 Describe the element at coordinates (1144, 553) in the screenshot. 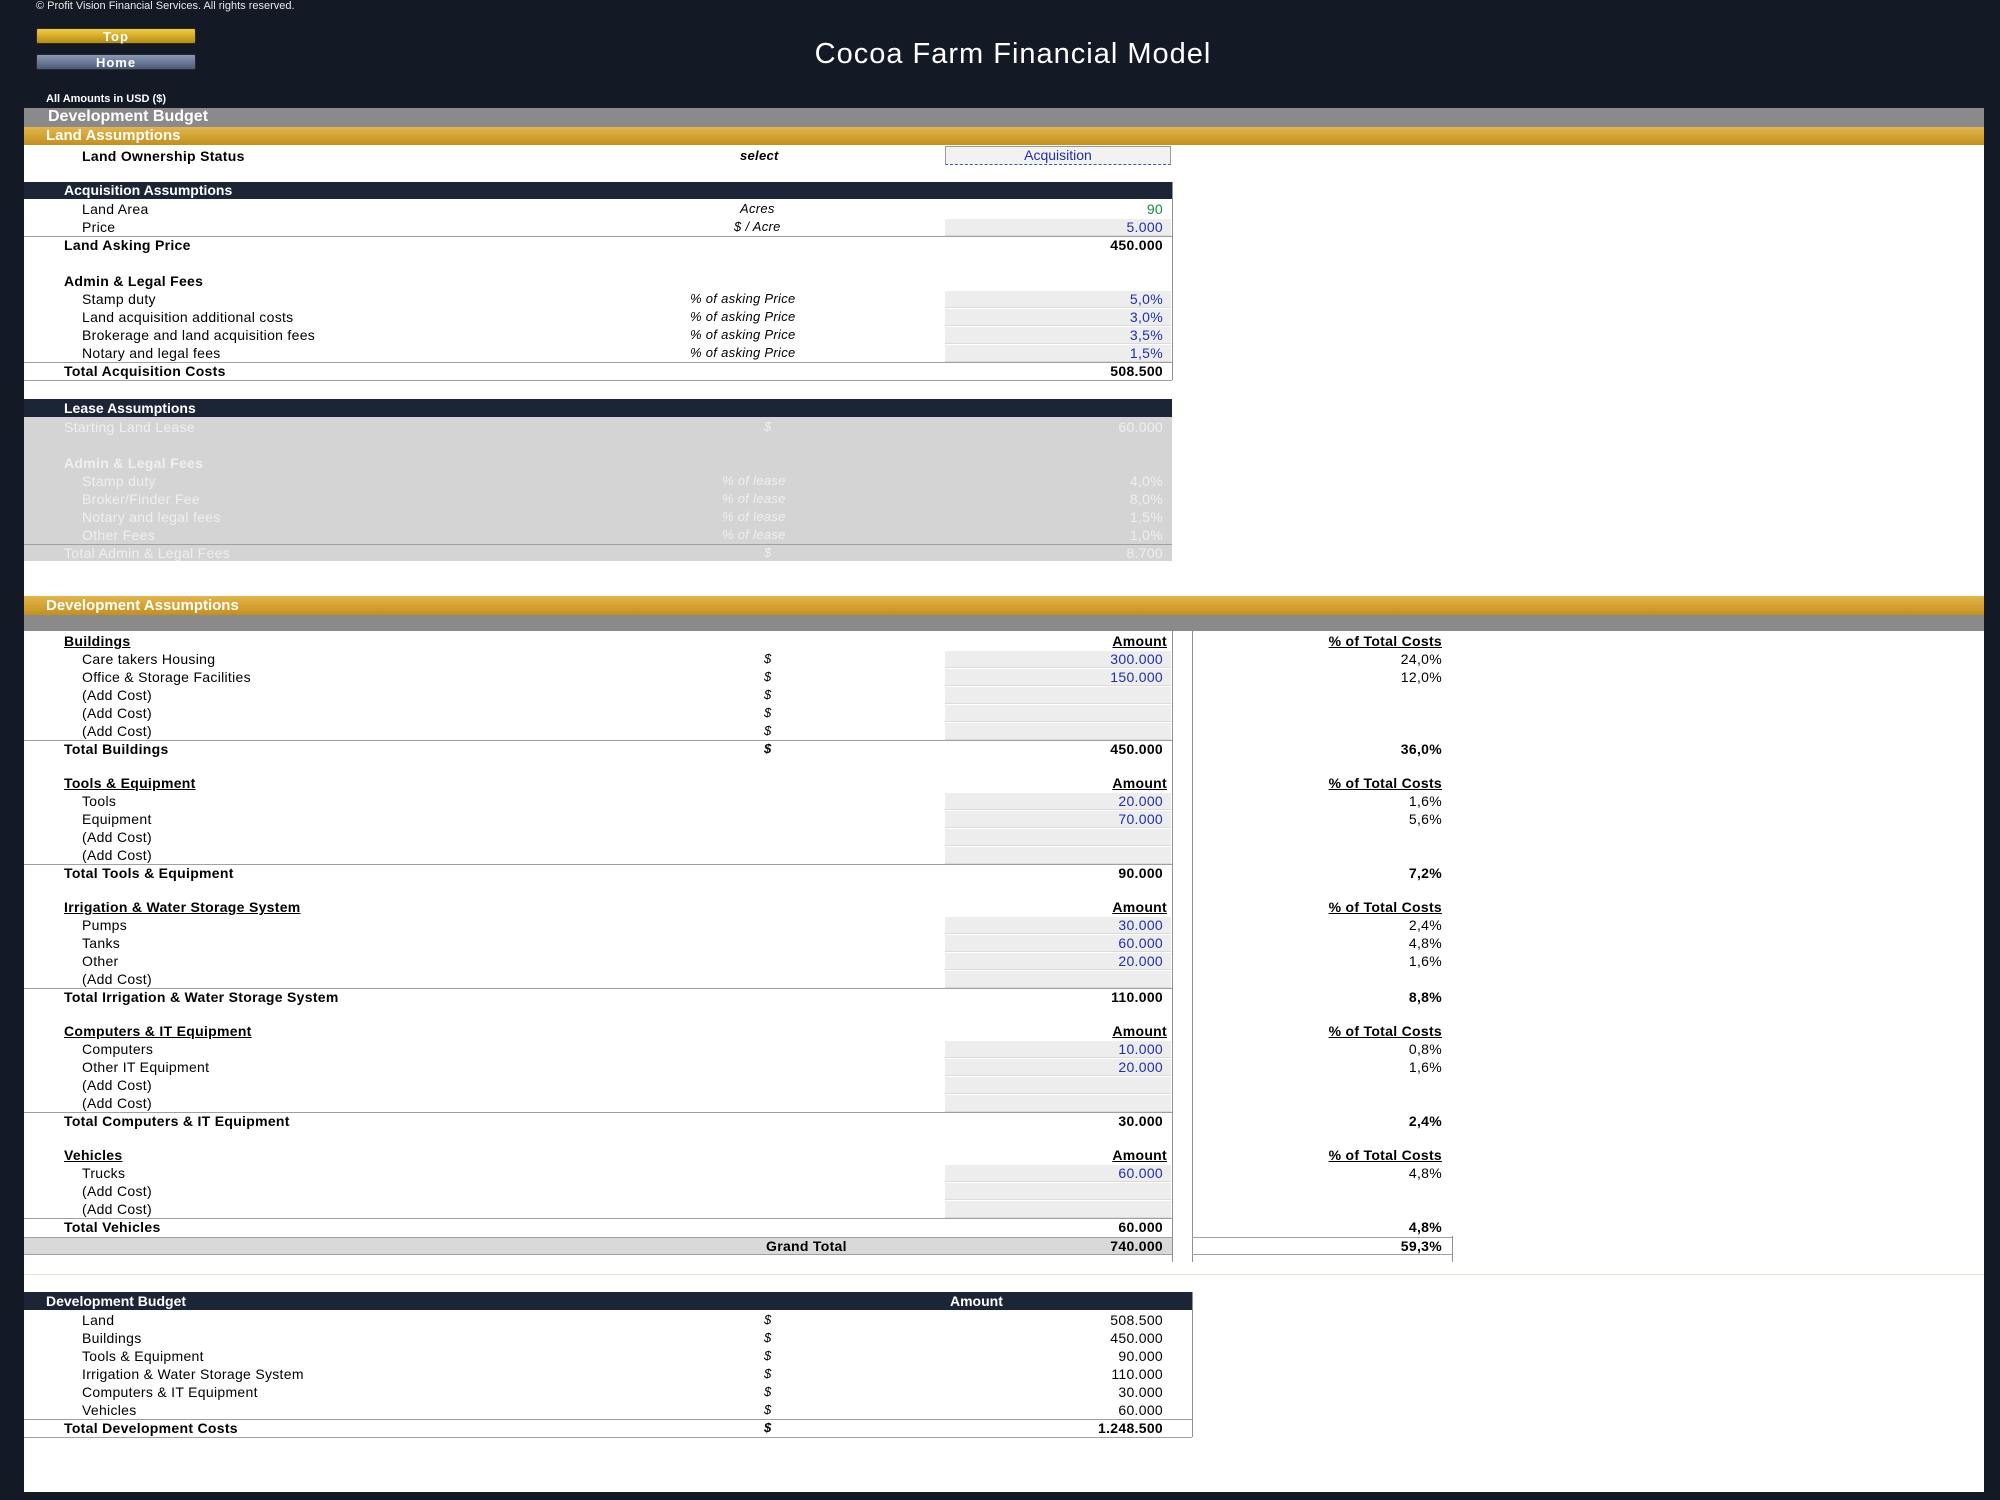

I see `lease-total-value: 8.700` at that location.